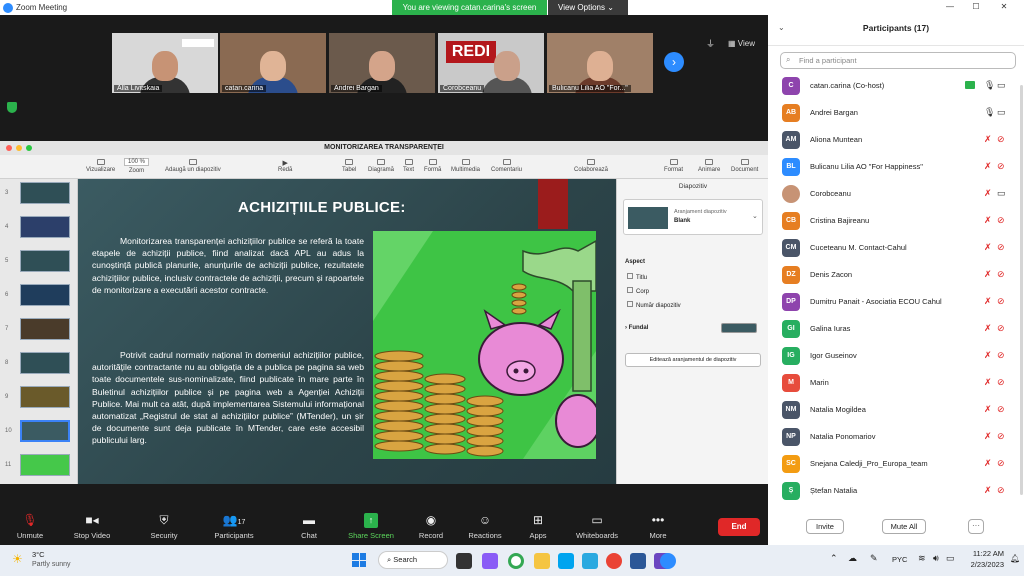 Image resolution: width=1024 pixels, height=576 pixels. Describe the element at coordinates (896, 140) in the screenshot. I see `participant-row: AM Aliona Muntean ✗ ⊘` at that location.